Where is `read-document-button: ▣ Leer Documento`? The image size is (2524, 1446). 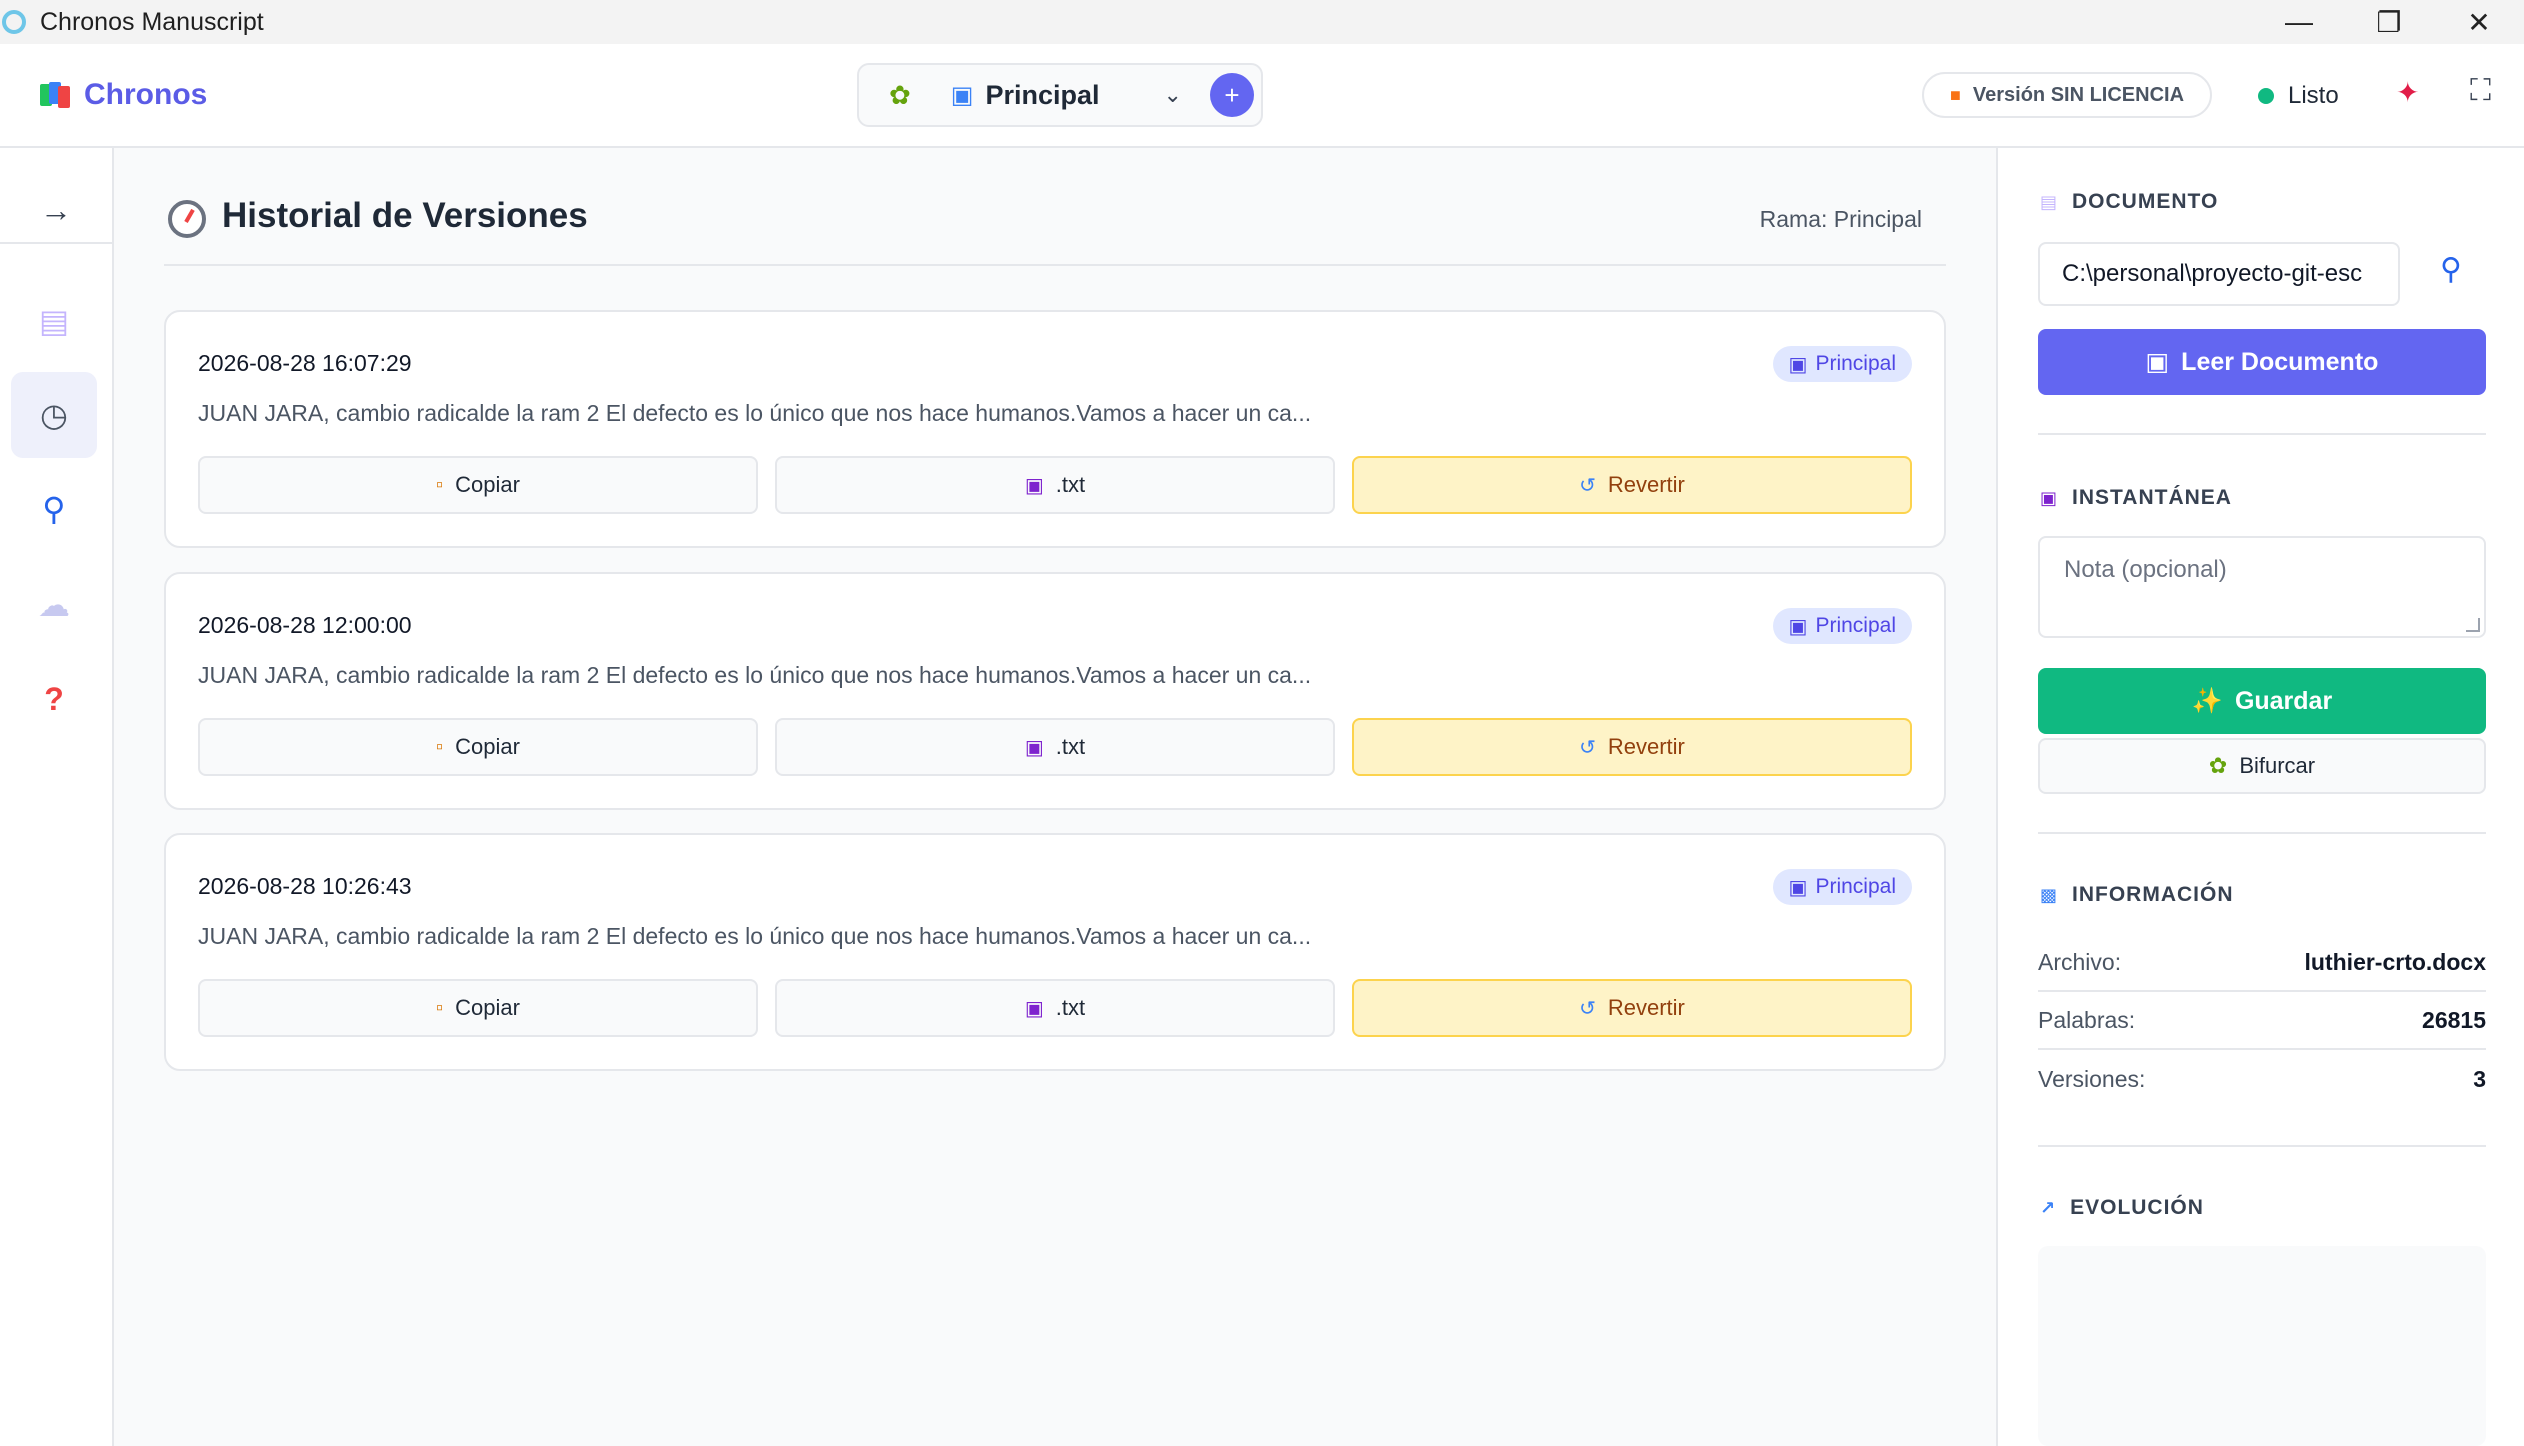
read-document-button: ▣ Leer Documento is located at coordinates (2262, 362).